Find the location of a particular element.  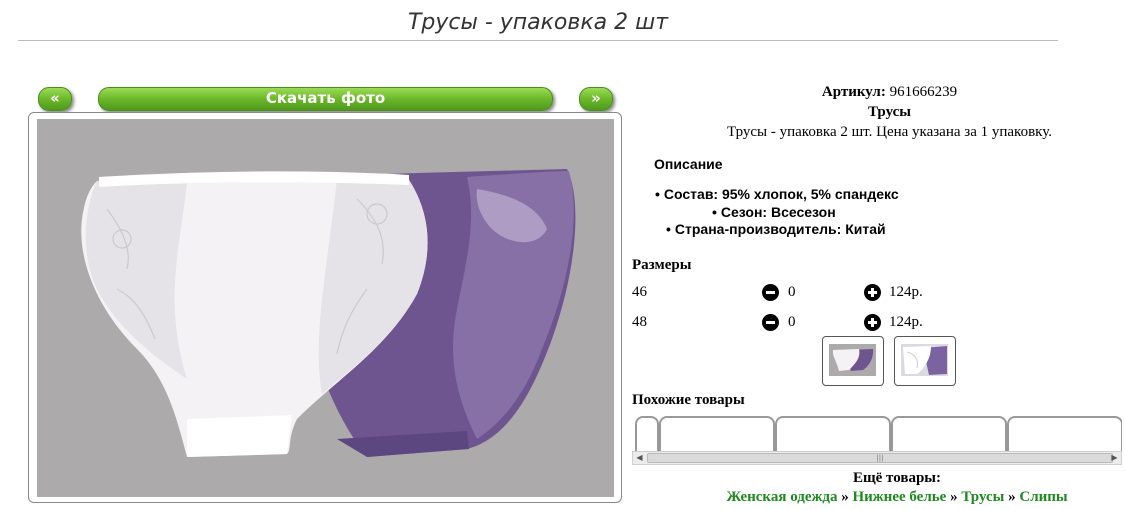

horizontal-scrollbar: ◀ ||| ▶ is located at coordinates (877, 458).